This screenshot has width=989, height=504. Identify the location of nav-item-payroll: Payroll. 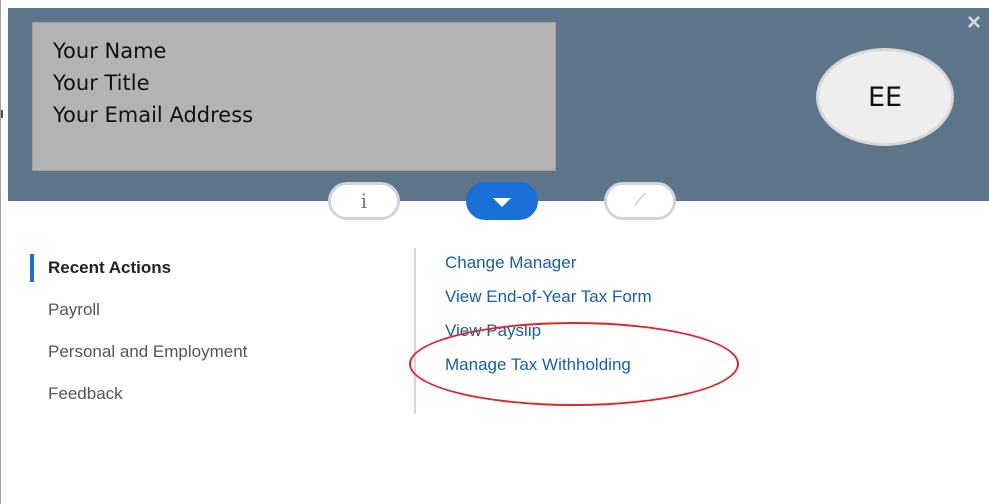
(138, 310).